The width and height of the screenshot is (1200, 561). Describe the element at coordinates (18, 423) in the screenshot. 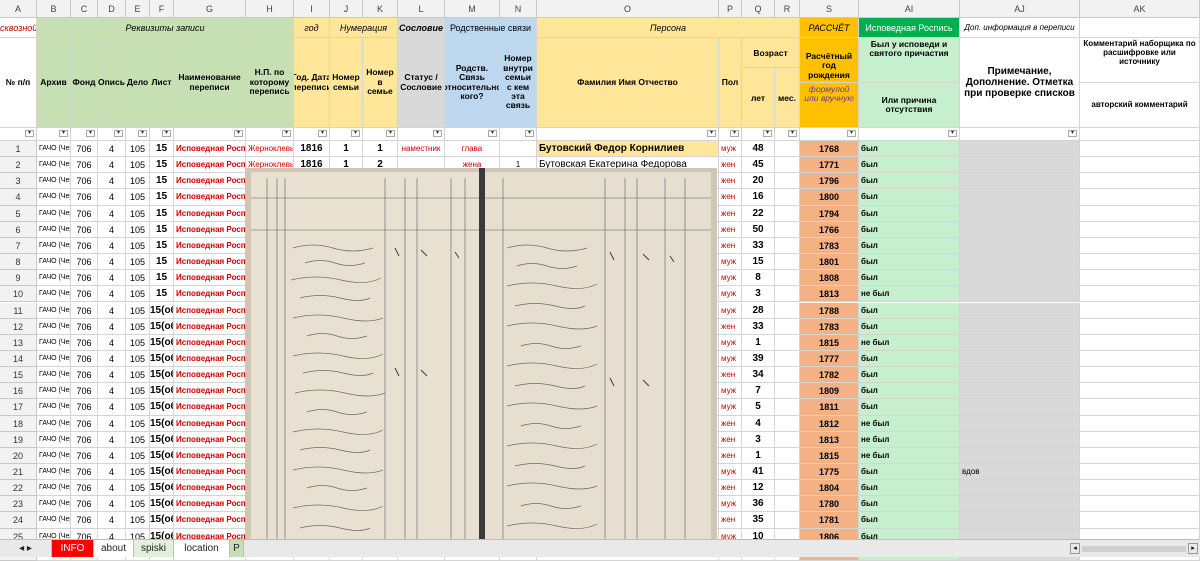

I see `row-number: 18` at that location.